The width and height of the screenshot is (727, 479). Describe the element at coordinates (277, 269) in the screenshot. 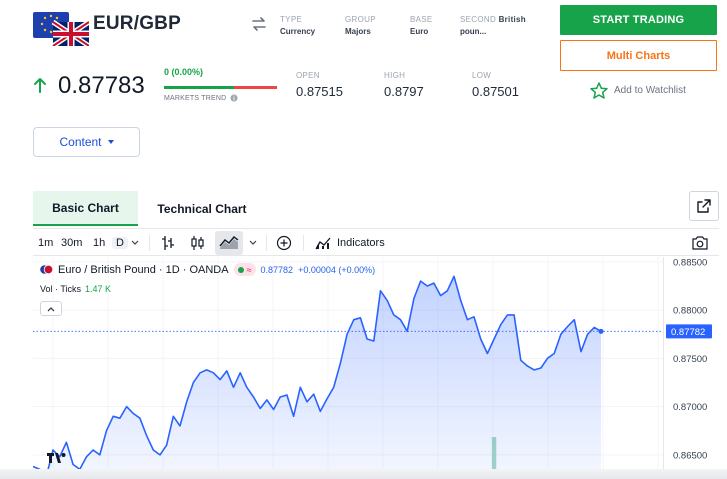

I see `legend-price: 0.87782` at that location.